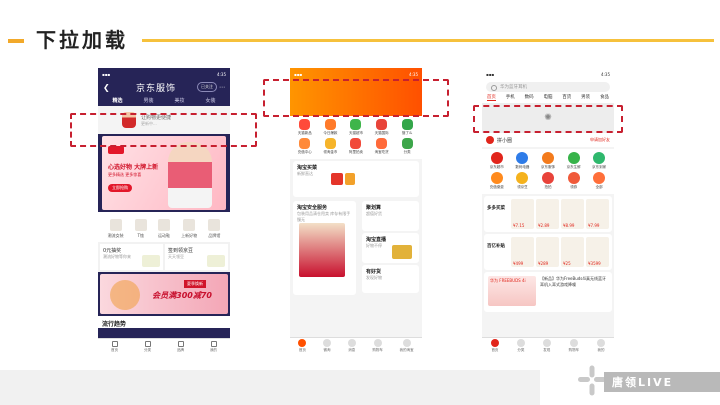 Image resolution: width=720 pixels, height=405 pixels. I want to click on ad-text: 【新品】华为FreeBuds4i真无线蓝牙耳机入耳式游戏降噪, so click(573, 281).